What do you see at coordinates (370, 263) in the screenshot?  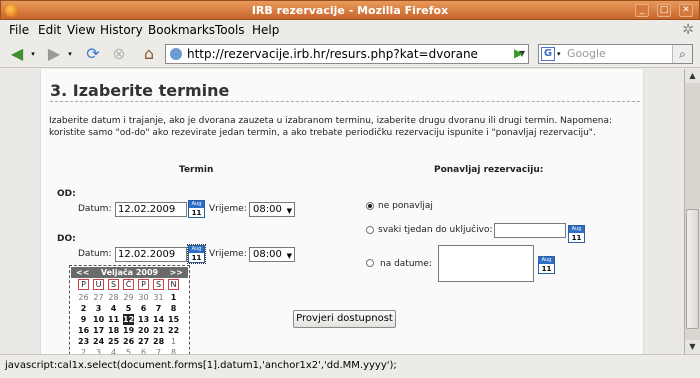 I see `radio-na-datume` at bounding box center [370, 263].